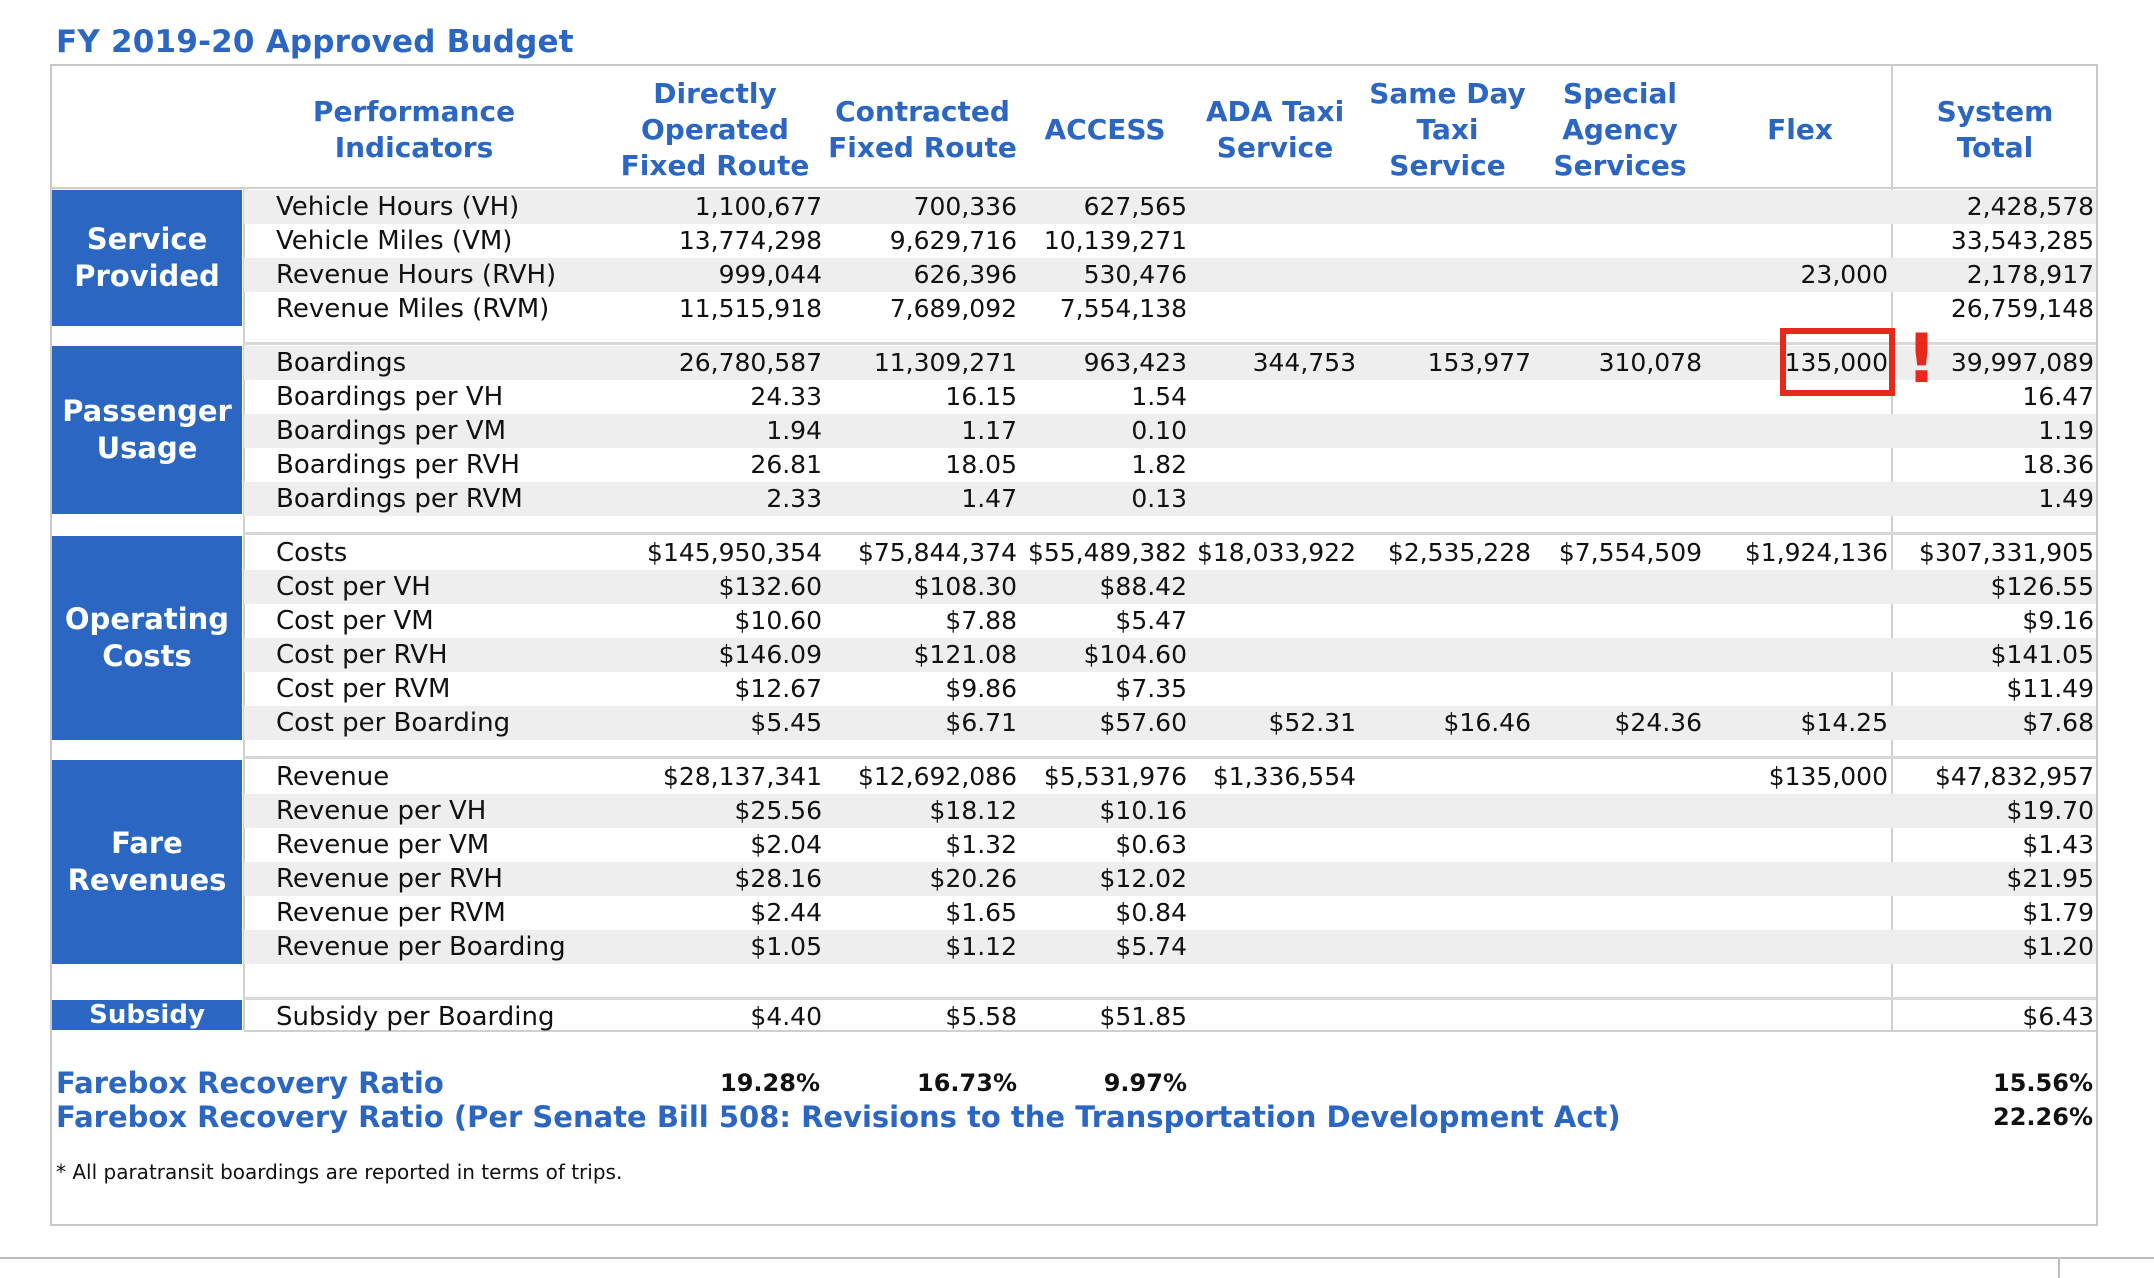 This screenshot has height=1278, width=2154. What do you see at coordinates (147, 258) in the screenshot?
I see `section-service-provided: Service Provided` at bounding box center [147, 258].